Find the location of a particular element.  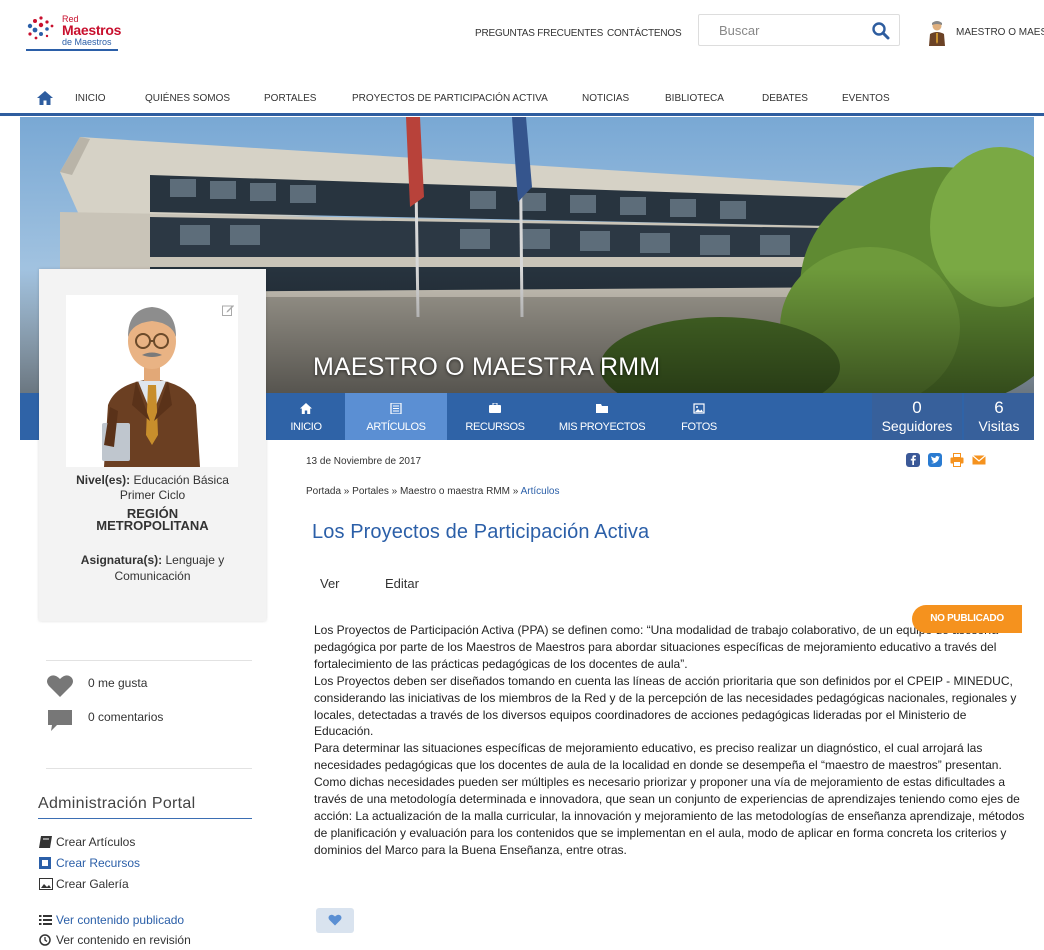

admin-portal-title: Administración Portal is located at coordinates (117, 803).